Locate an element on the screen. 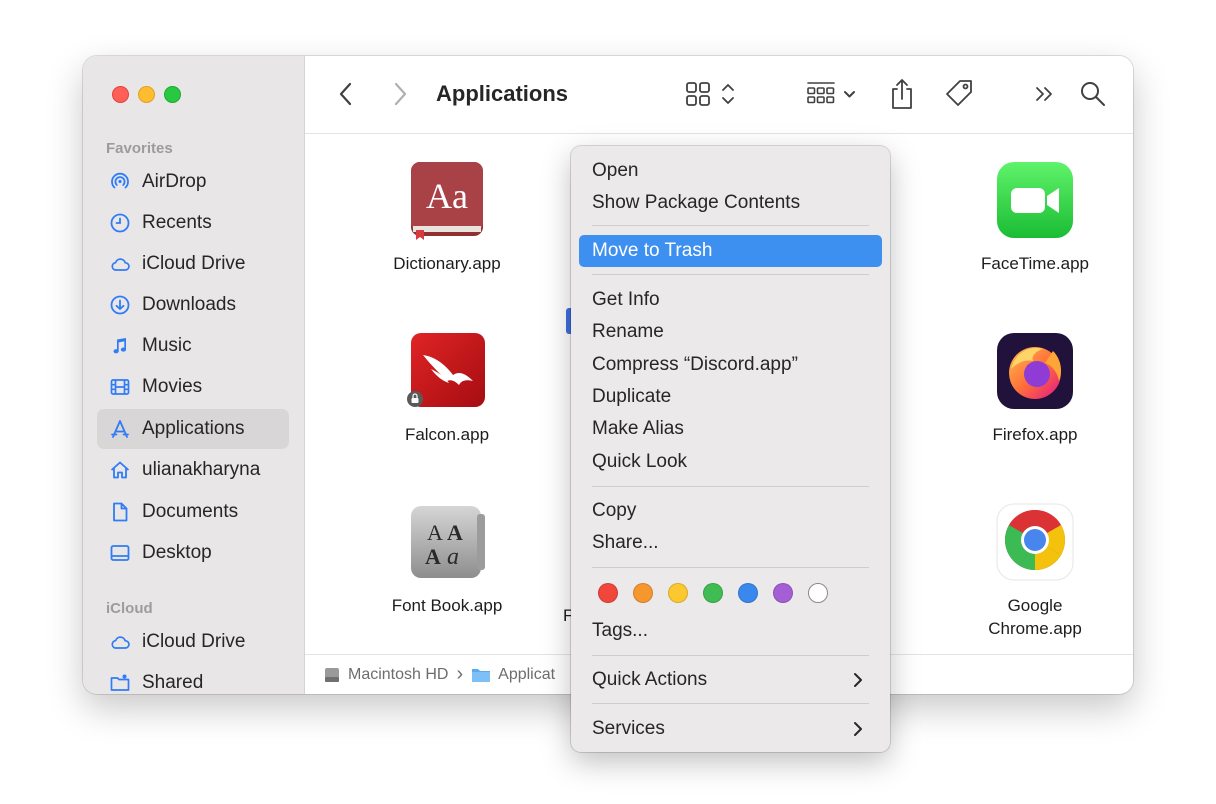 This screenshot has height=804, width=1216. facetime-app-icon is located at coordinates (1035, 200).